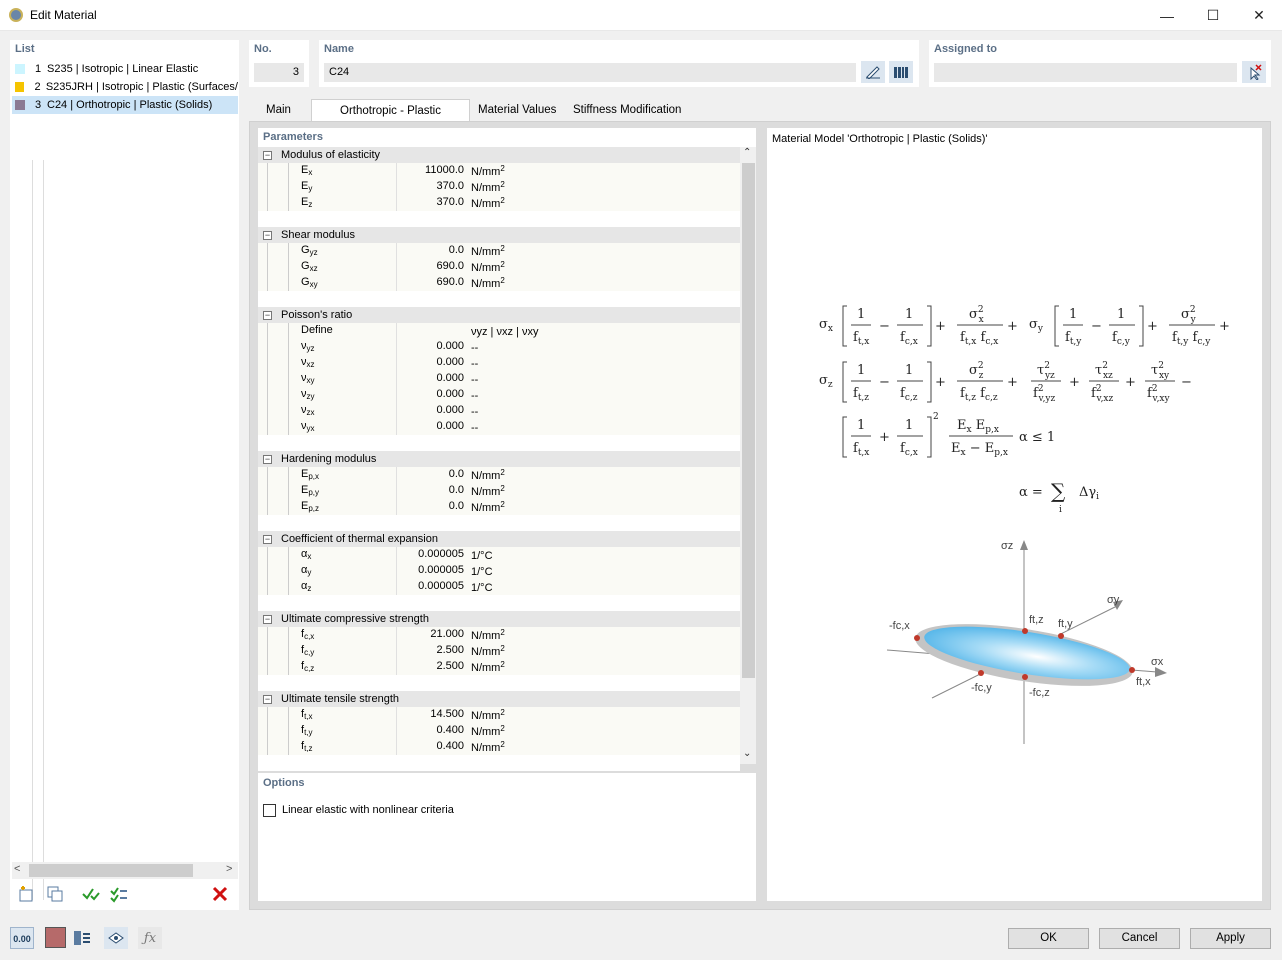 Image resolution: width=1282 pixels, height=960 pixels. I want to click on linear-elastic-checkbox, so click(269, 810).